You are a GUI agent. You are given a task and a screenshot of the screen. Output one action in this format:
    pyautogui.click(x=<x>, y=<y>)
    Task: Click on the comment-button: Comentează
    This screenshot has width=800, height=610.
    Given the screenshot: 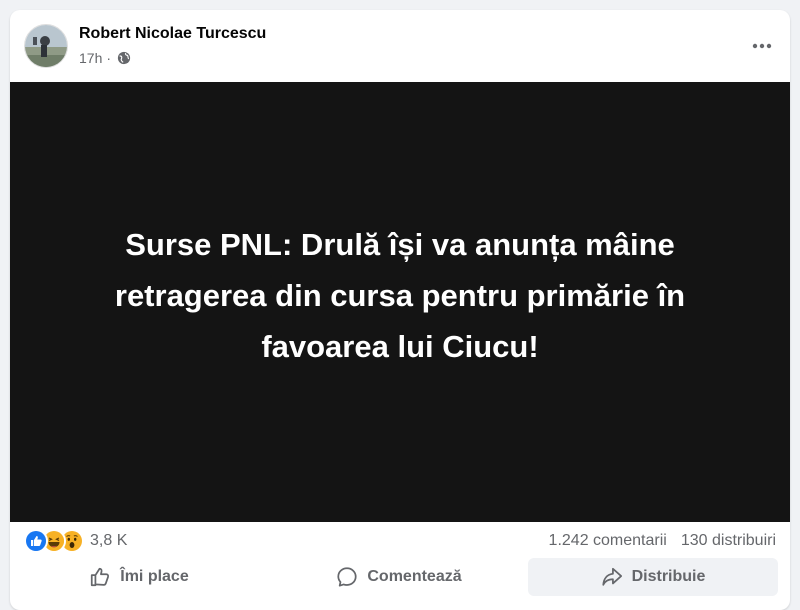 What is the action you would take?
    pyautogui.click(x=399, y=577)
    